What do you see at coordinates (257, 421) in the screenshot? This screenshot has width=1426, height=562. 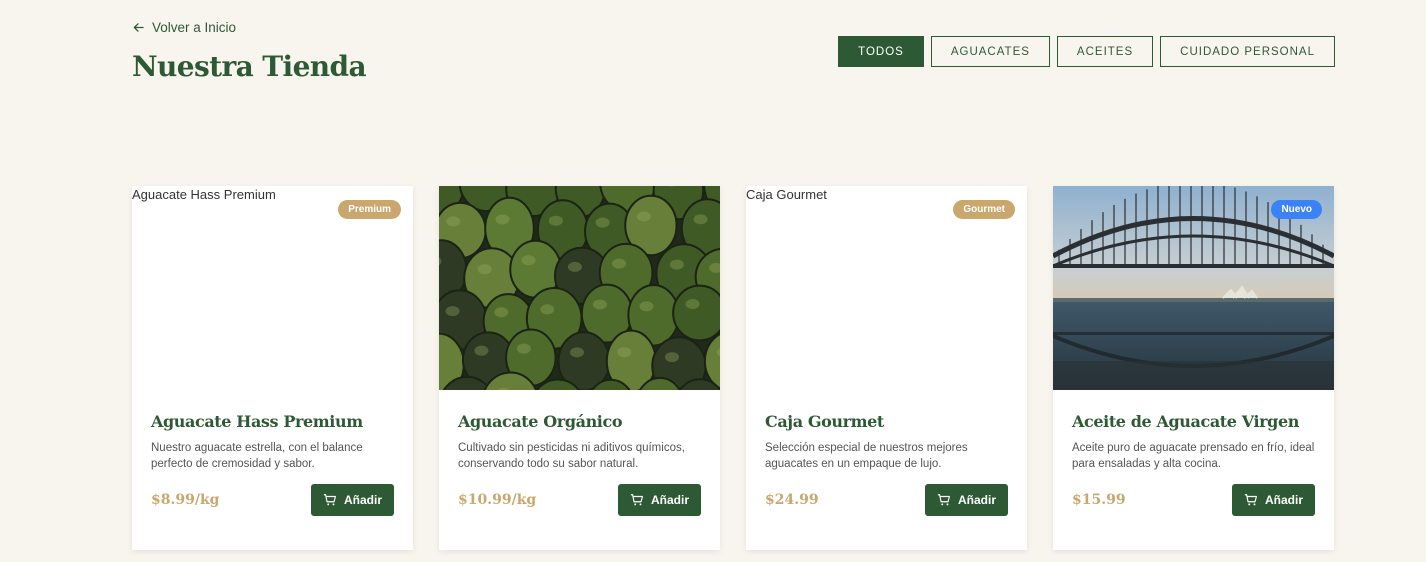 I see `product-name: Aguacate Hass Premium` at bounding box center [257, 421].